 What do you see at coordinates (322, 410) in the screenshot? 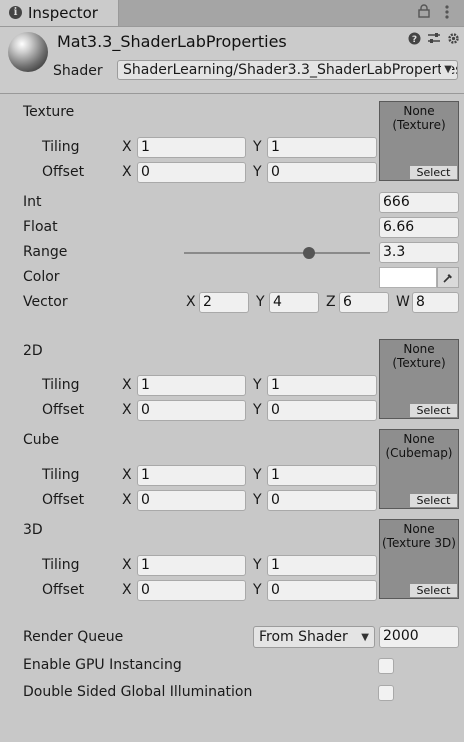
I see `tex2d-offset-y-field: 0` at bounding box center [322, 410].